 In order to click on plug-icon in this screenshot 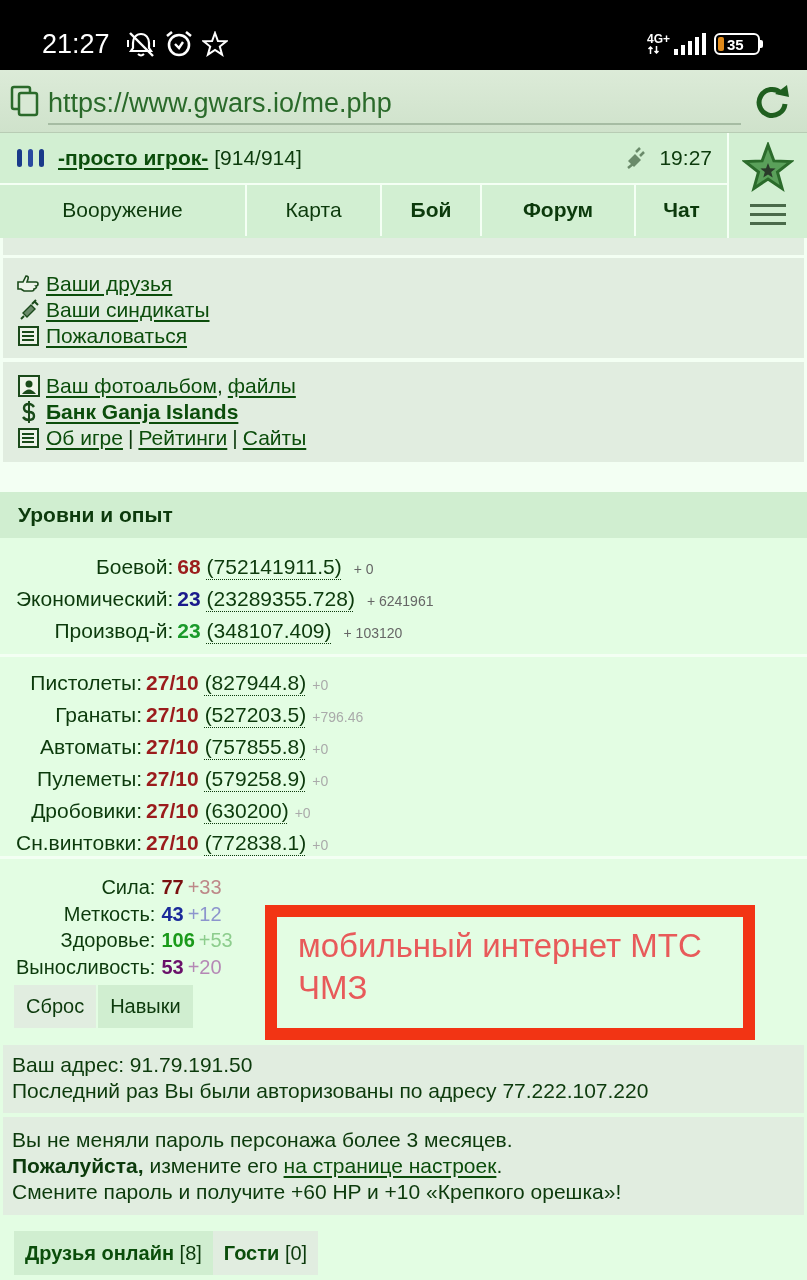, I will do `click(635, 158)`.